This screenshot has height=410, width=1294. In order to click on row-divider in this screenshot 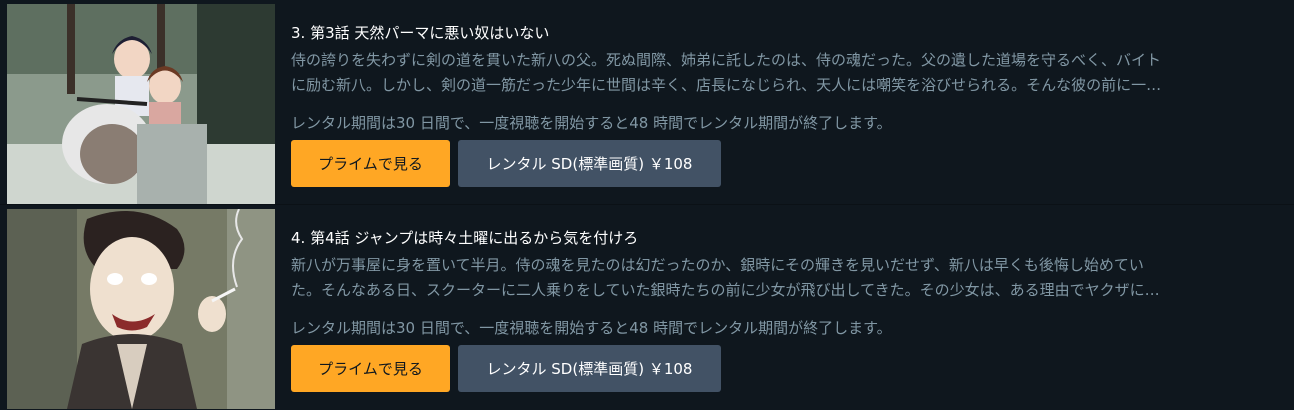, I will do `click(647, 204)`.